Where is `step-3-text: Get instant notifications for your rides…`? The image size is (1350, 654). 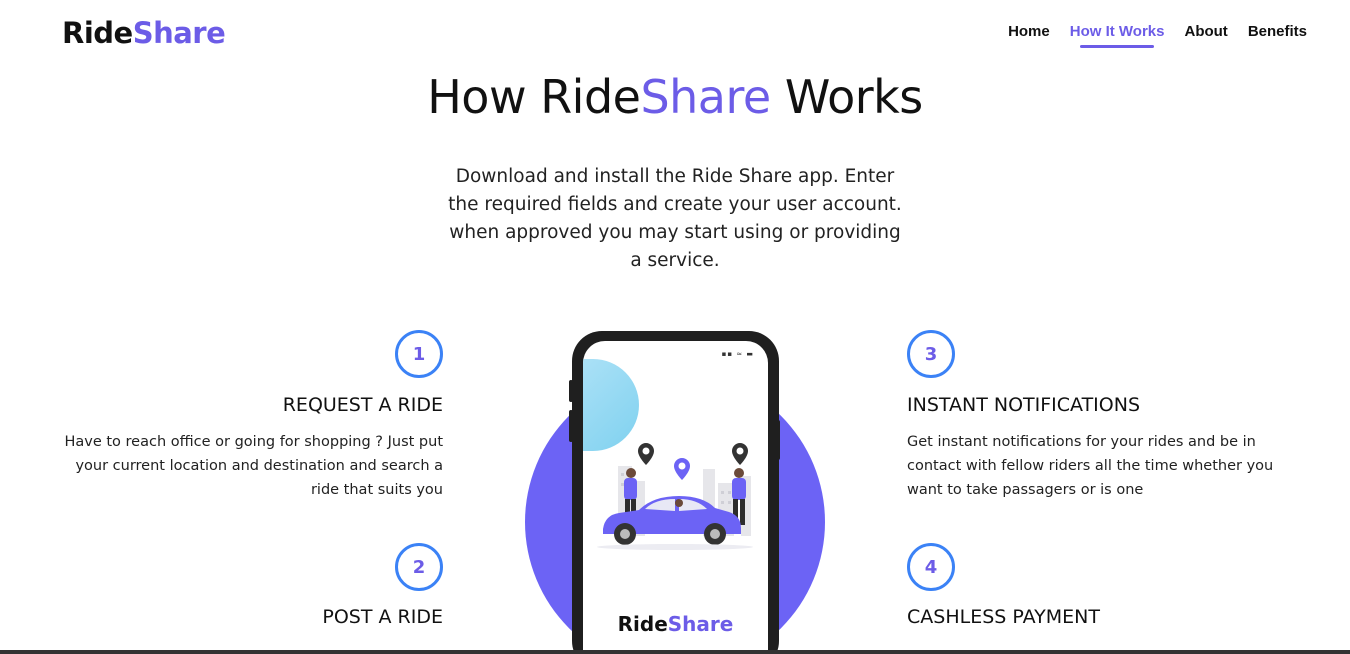
step-3-text: Get instant notifications for your rides… is located at coordinates (1090, 466).